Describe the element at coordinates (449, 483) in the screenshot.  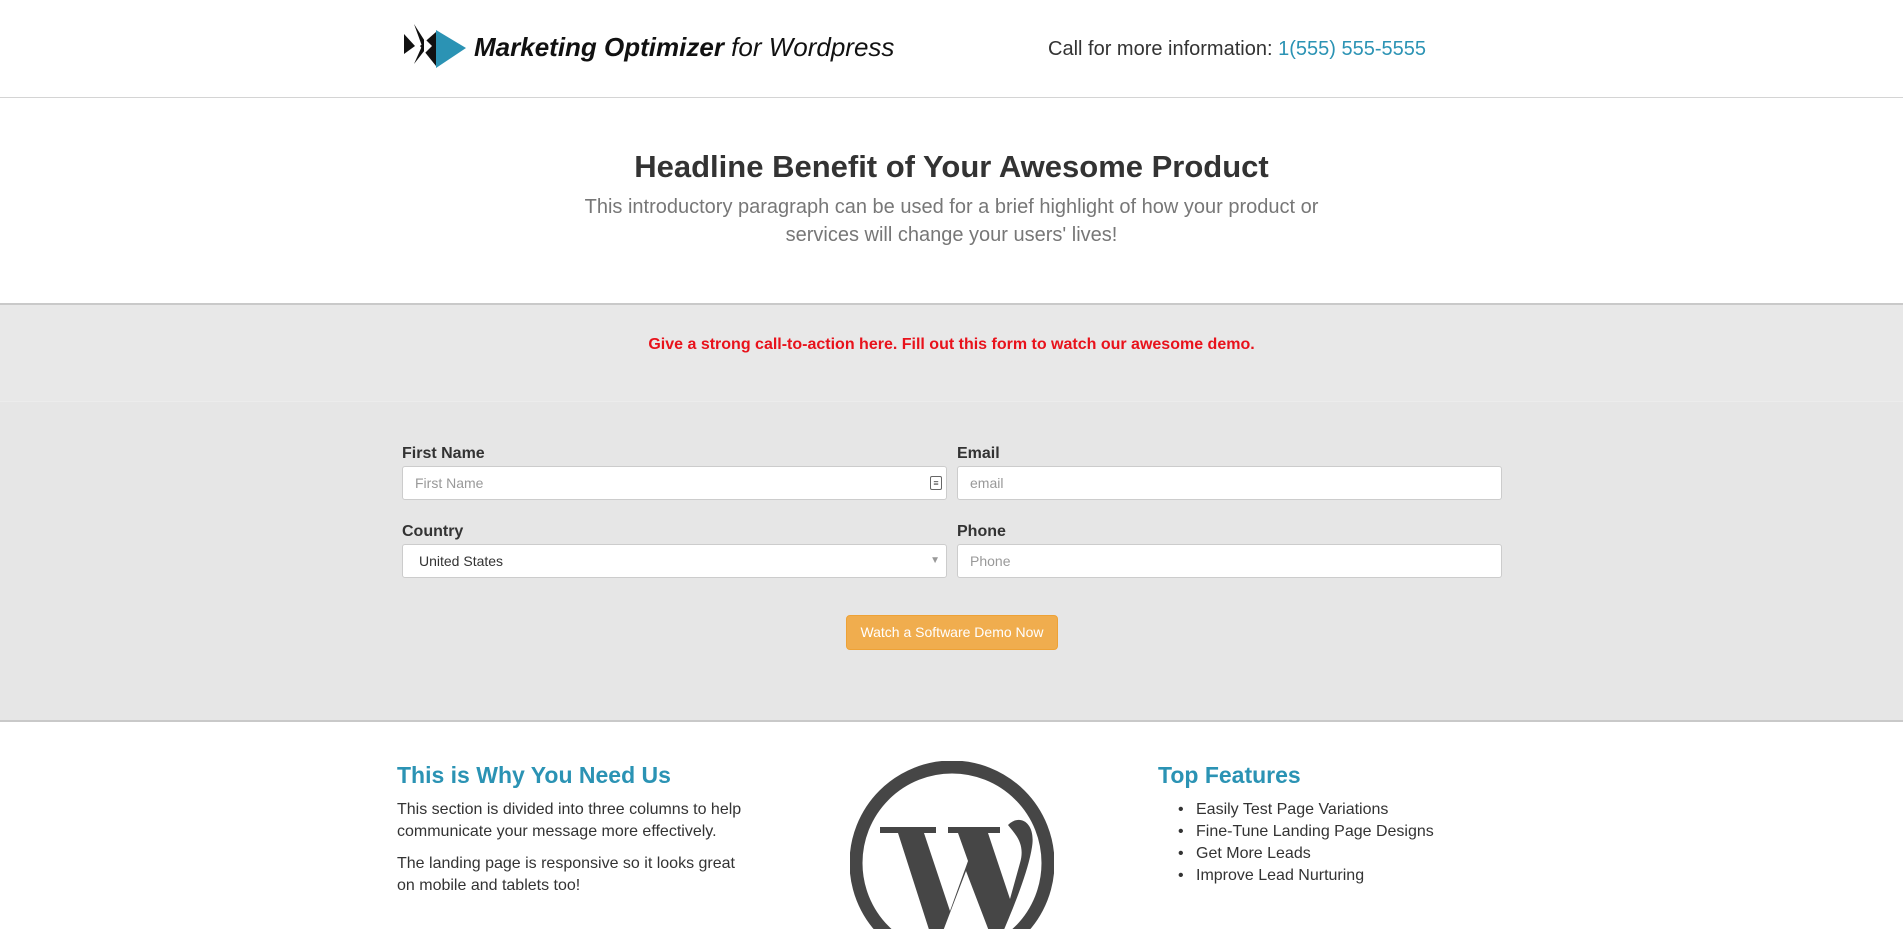
I see `first-name-placeholder: First Name` at that location.